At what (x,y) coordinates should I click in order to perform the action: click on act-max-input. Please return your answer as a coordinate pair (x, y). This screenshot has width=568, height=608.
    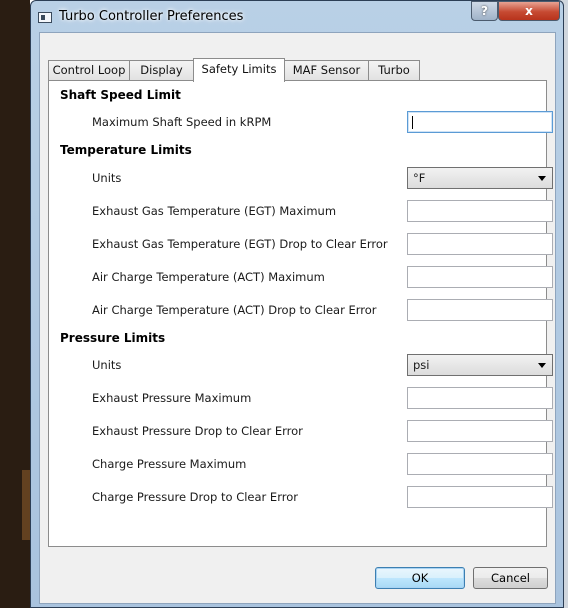
    Looking at the image, I should click on (480, 277).